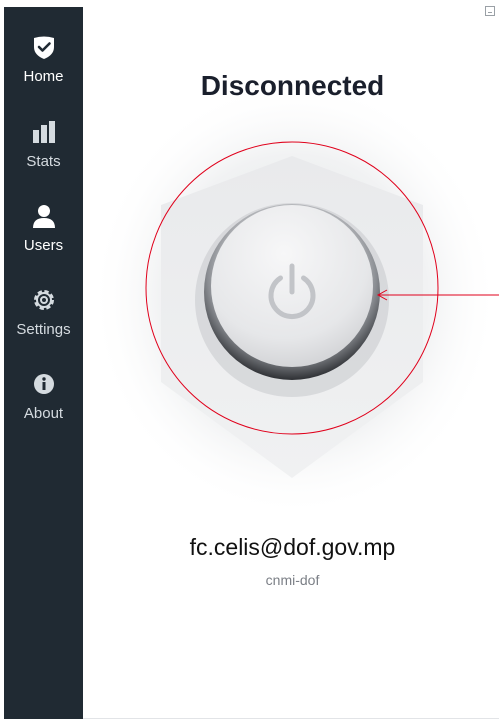 This screenshot has width=499, height=721. What do you see at coordinates (292, 85) in the screenshot?
I see `connection-status-title: Disconnected` at bounding box center [292, 85].